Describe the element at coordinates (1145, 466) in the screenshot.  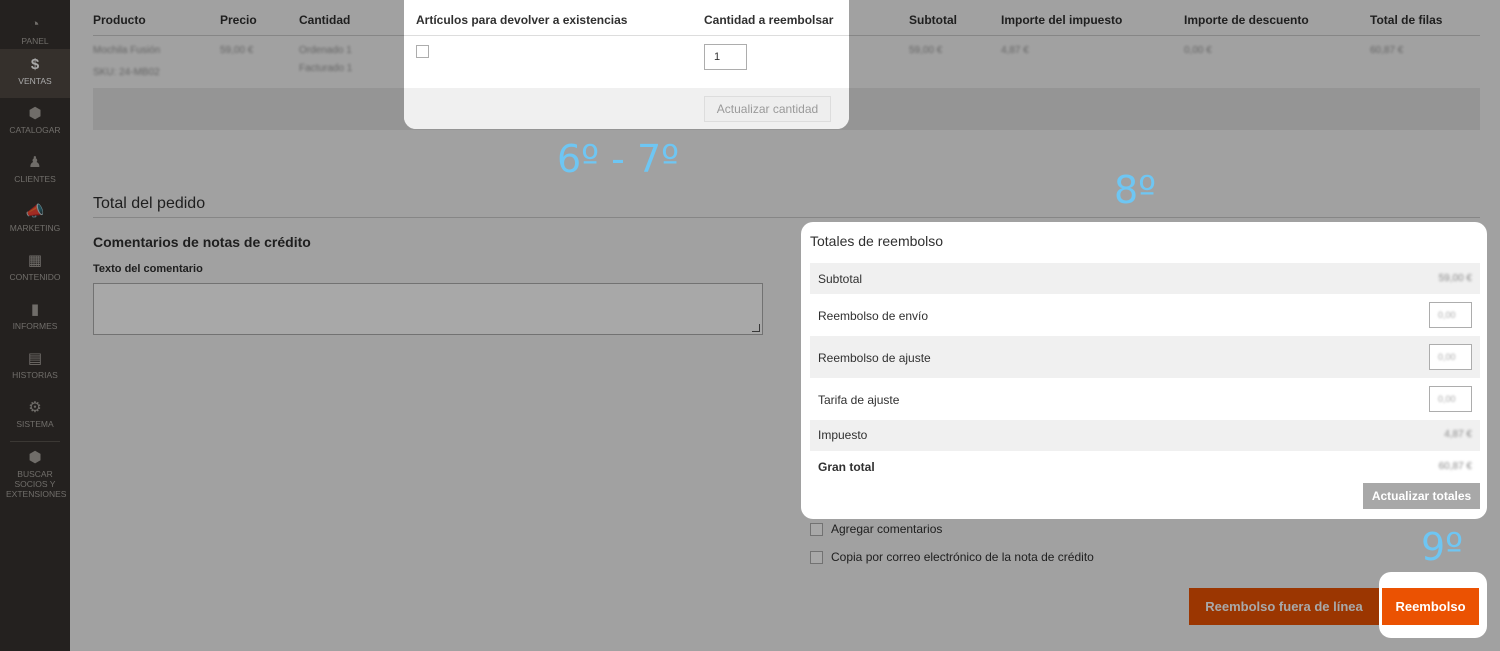
I see `grand-total-row: Gran total 60,87 €` at that location.